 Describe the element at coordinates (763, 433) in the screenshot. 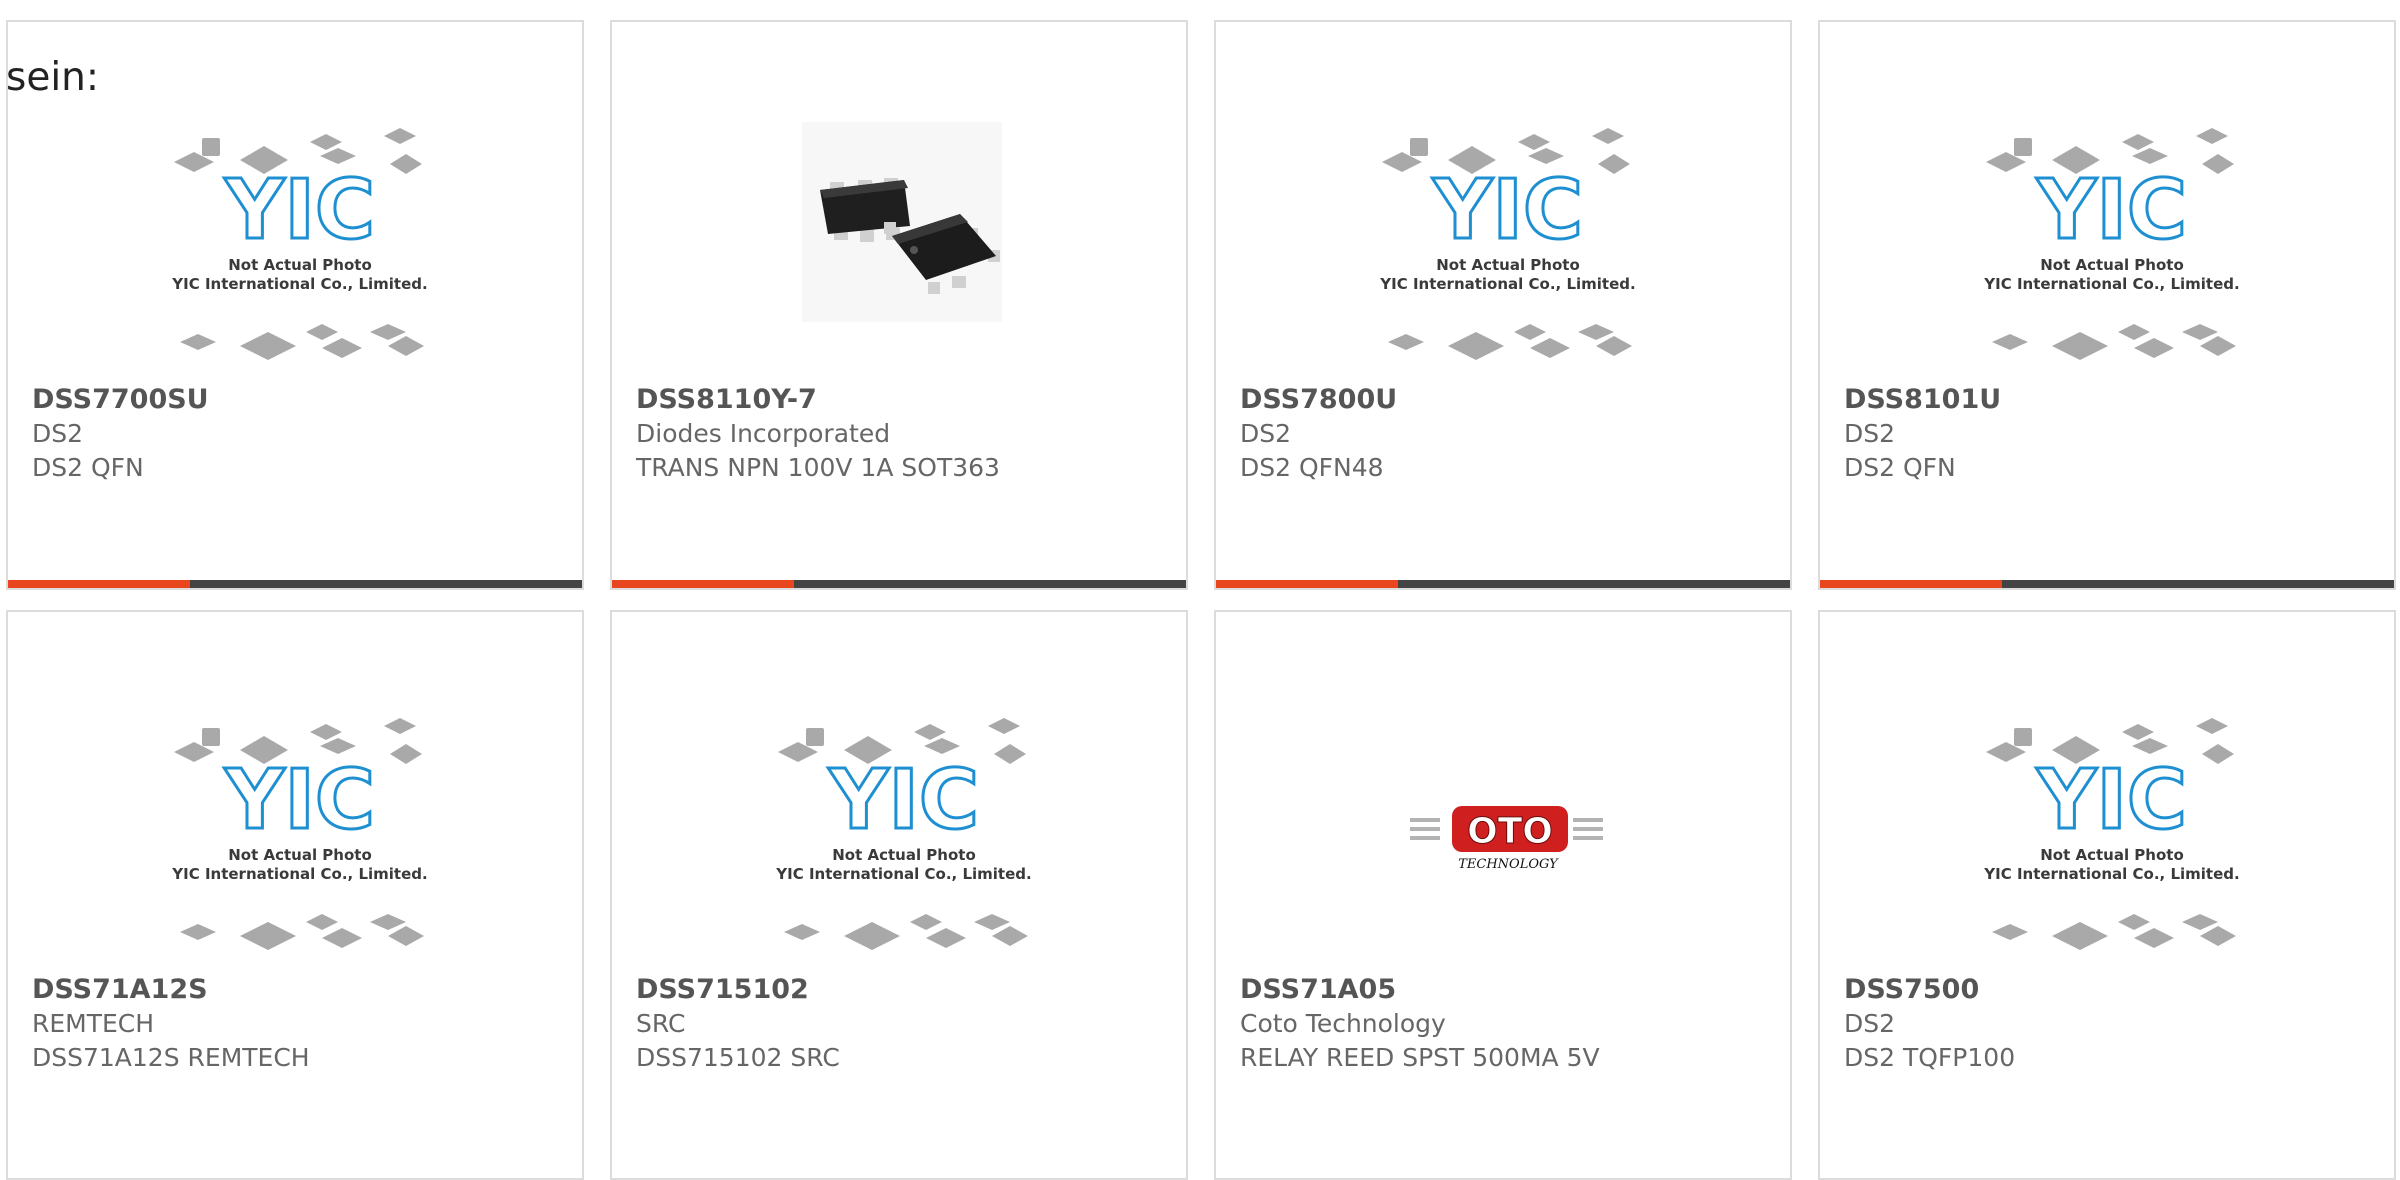

I see `manufacturer: Diodes Incorporated` at that location.